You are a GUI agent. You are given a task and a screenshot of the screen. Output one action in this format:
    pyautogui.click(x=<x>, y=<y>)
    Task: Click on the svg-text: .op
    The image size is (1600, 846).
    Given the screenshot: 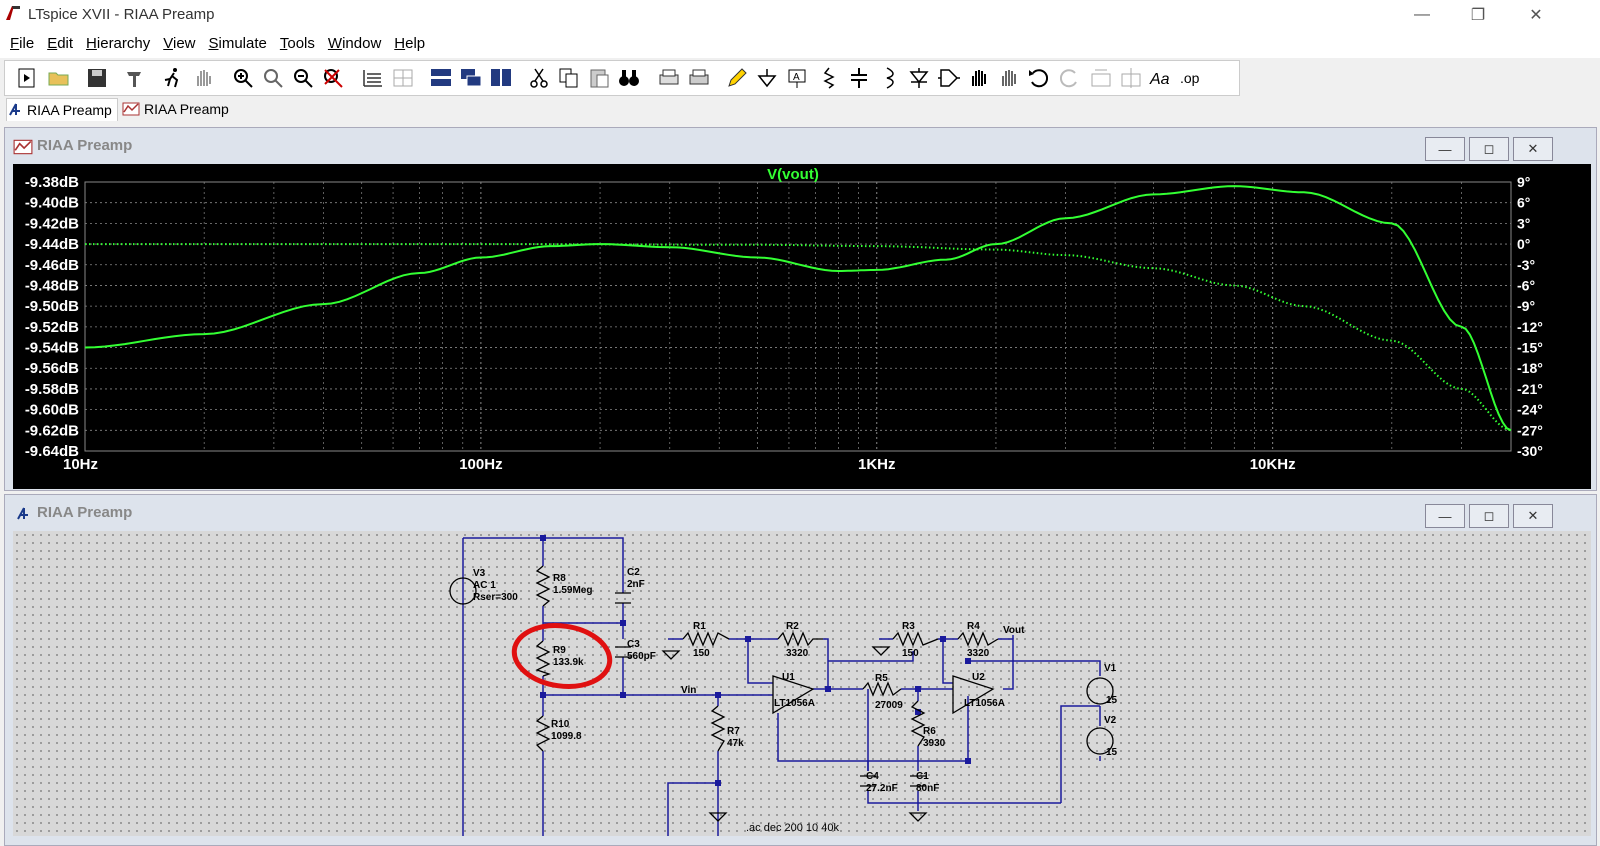 What is the action you would take?
    pyautogui.click(x=1190, y=78)
    